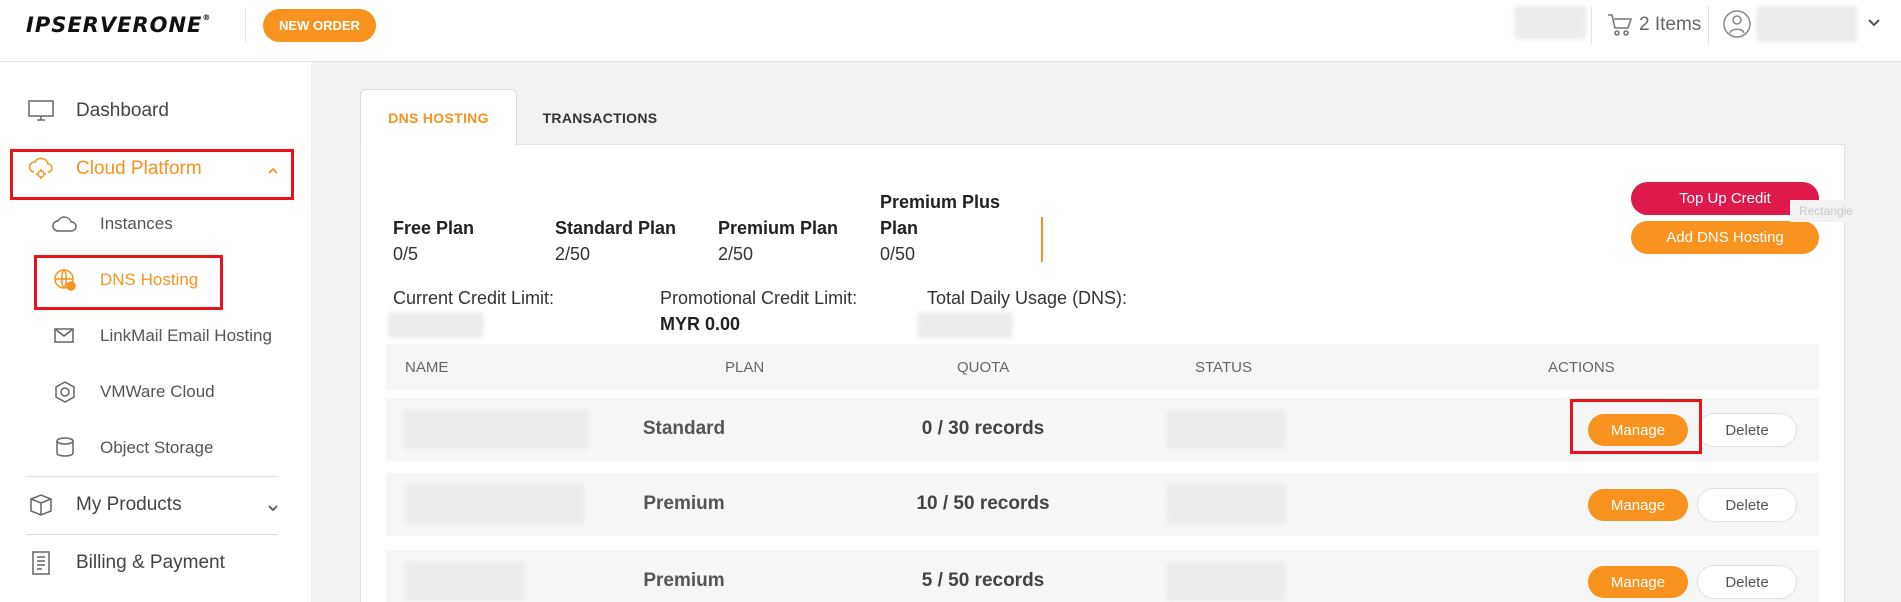 The image size is (1901, 602). I want to click on table-row: Premium 10 / 50 records Manage Delete, so click(1102, 504).